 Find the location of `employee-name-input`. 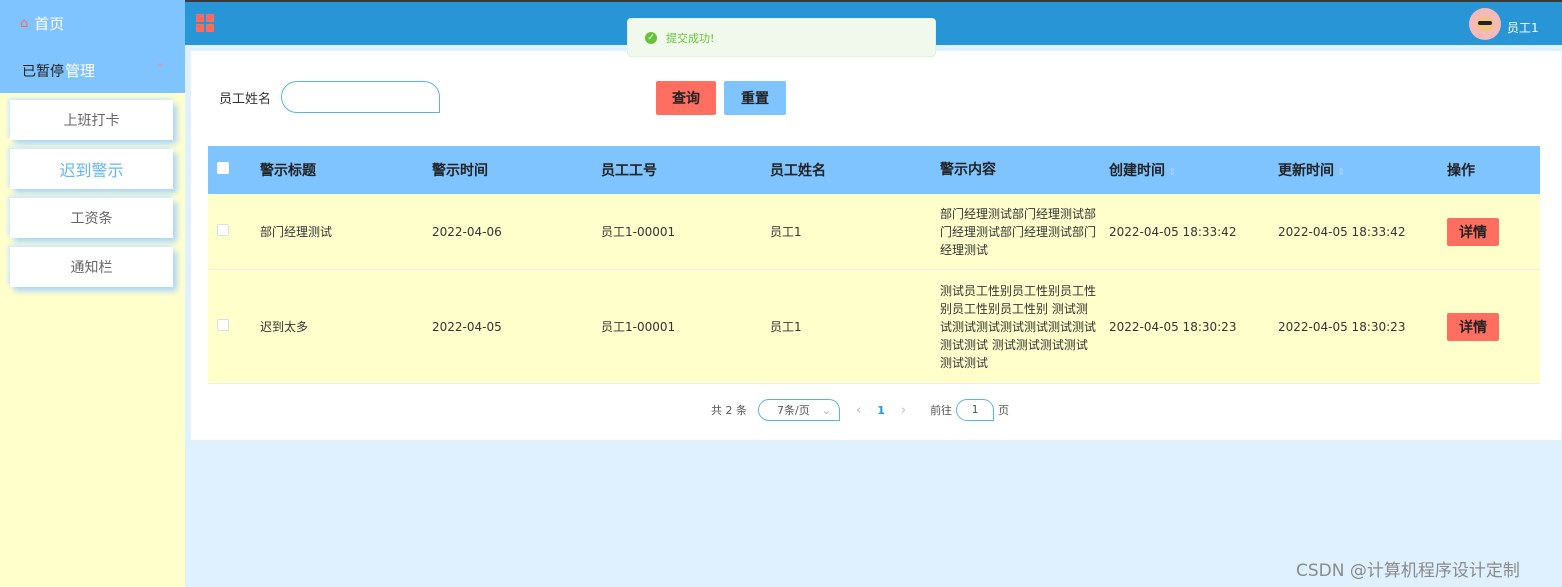

employee-name-input is located at coordinates (361, 97).